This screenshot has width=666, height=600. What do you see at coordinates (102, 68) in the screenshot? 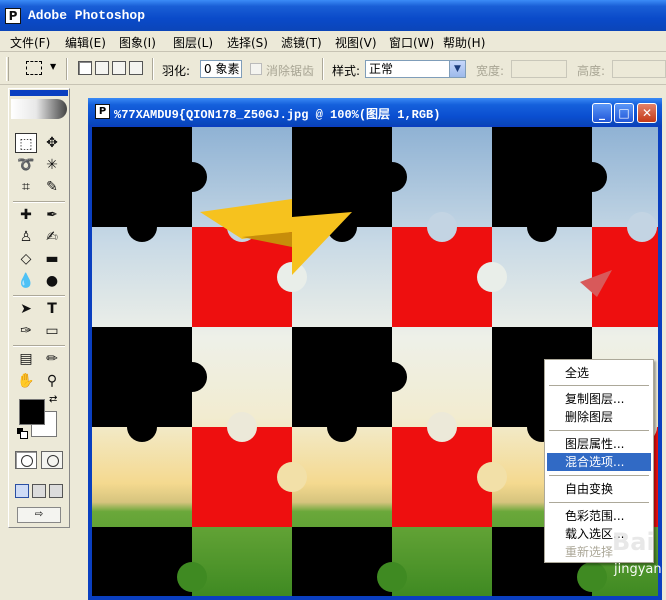
I see `add-to-selection-button` at bounding box center [102, 68].